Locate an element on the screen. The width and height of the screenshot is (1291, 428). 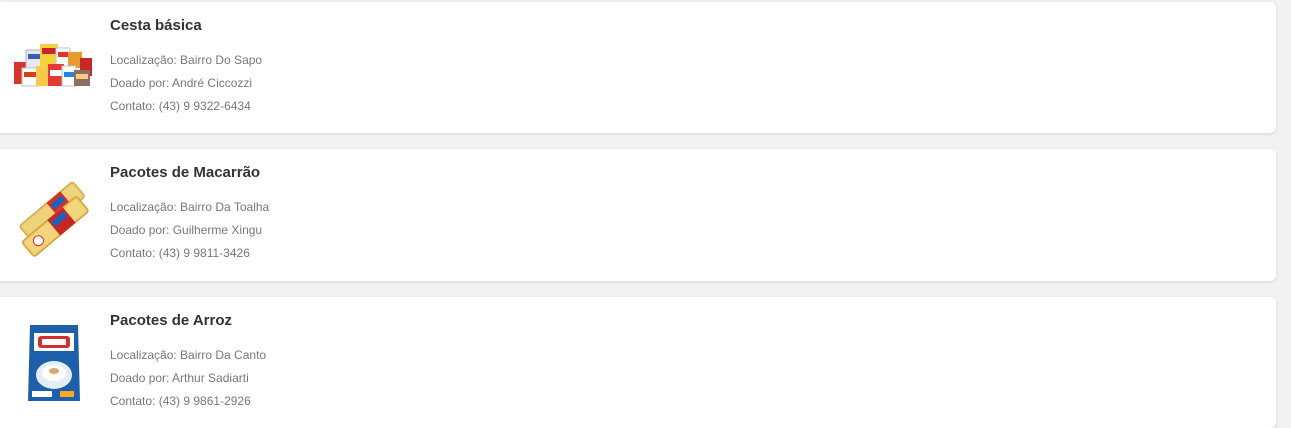
pasta-package-icon is located at coordinates (54, 215).